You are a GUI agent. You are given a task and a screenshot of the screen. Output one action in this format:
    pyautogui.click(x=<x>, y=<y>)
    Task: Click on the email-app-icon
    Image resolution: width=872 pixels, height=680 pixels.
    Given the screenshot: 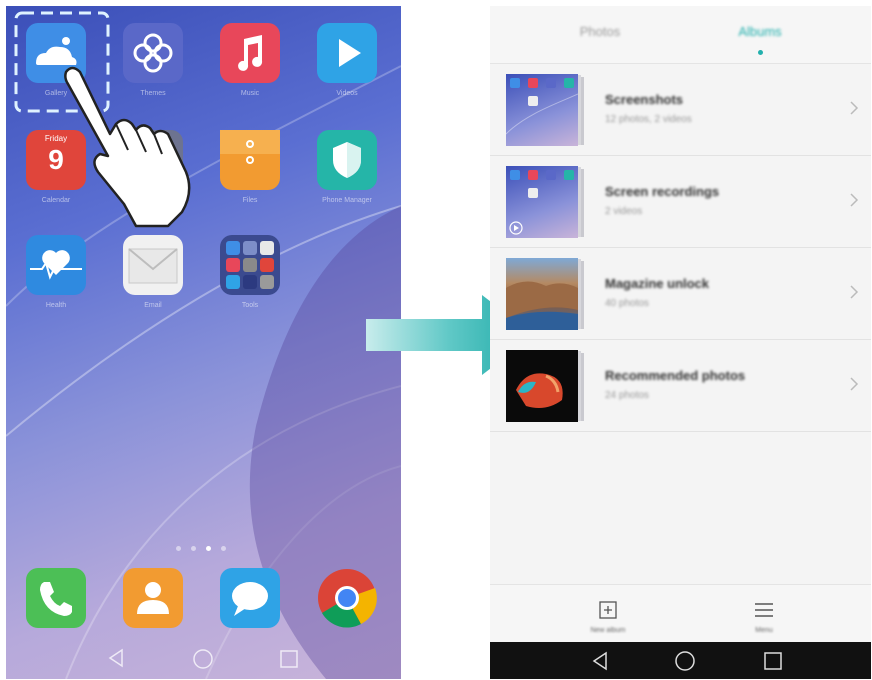 What is the action you would take?
    pyautogui.click(x=153, y=265)
    